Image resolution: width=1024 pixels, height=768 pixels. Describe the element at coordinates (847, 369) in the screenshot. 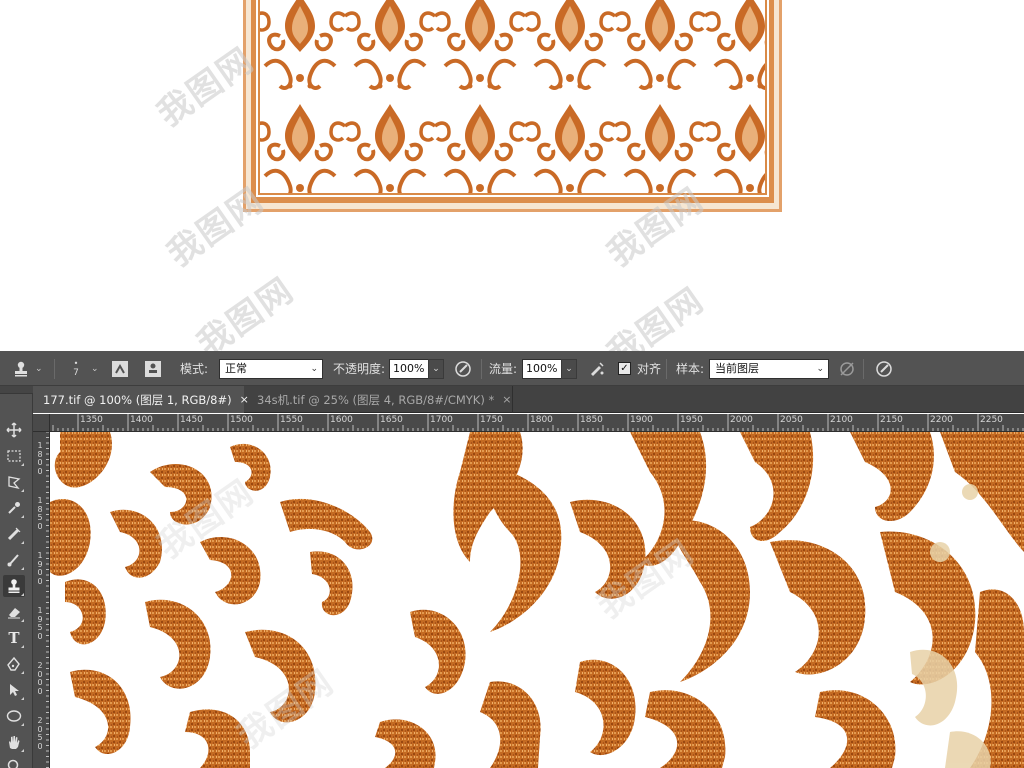

I see `ignore-adjustment-layers-icon` at that location.